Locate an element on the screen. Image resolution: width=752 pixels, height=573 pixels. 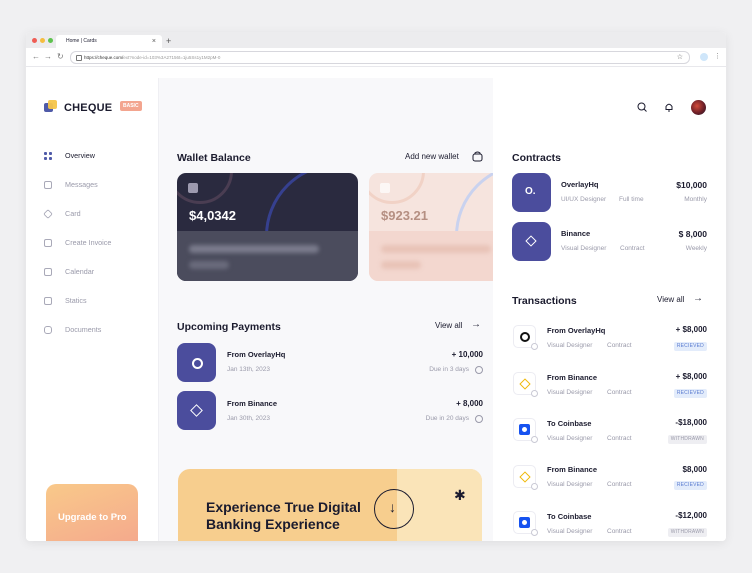
contracts-title: Contracts is located at coordinates (537, 158).